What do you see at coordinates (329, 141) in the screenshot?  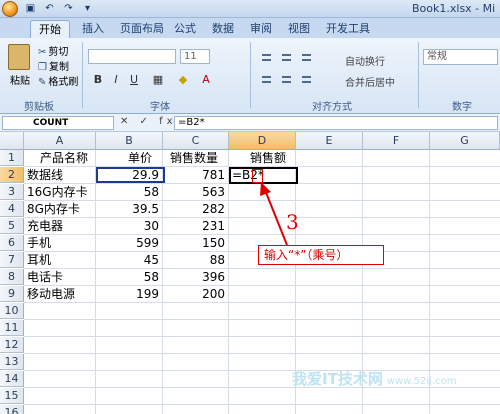 I see `col-header-e: E` at bounding box center [329, 141].